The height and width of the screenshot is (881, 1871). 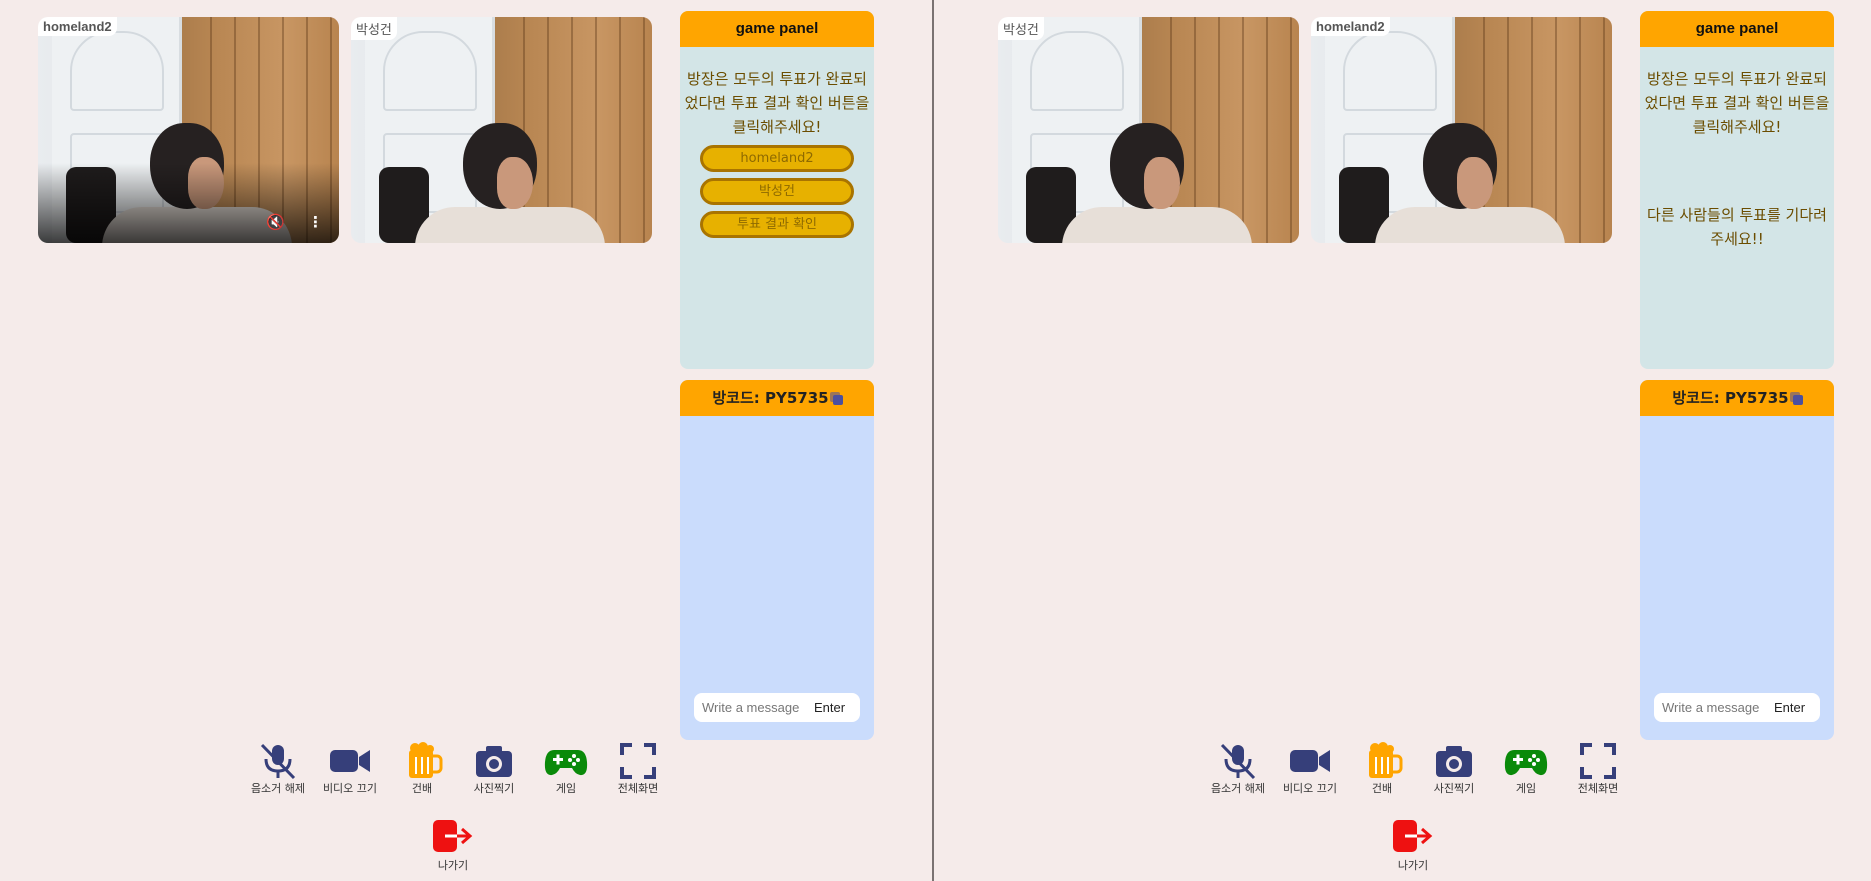 I want to click on more-options-icon: ⋮, so click(x=315, y=222).